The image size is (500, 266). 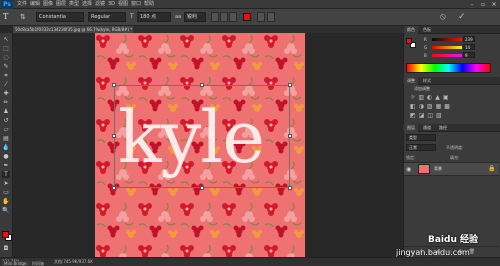 I want to click on align-center-button, so click(x=224, y=17).